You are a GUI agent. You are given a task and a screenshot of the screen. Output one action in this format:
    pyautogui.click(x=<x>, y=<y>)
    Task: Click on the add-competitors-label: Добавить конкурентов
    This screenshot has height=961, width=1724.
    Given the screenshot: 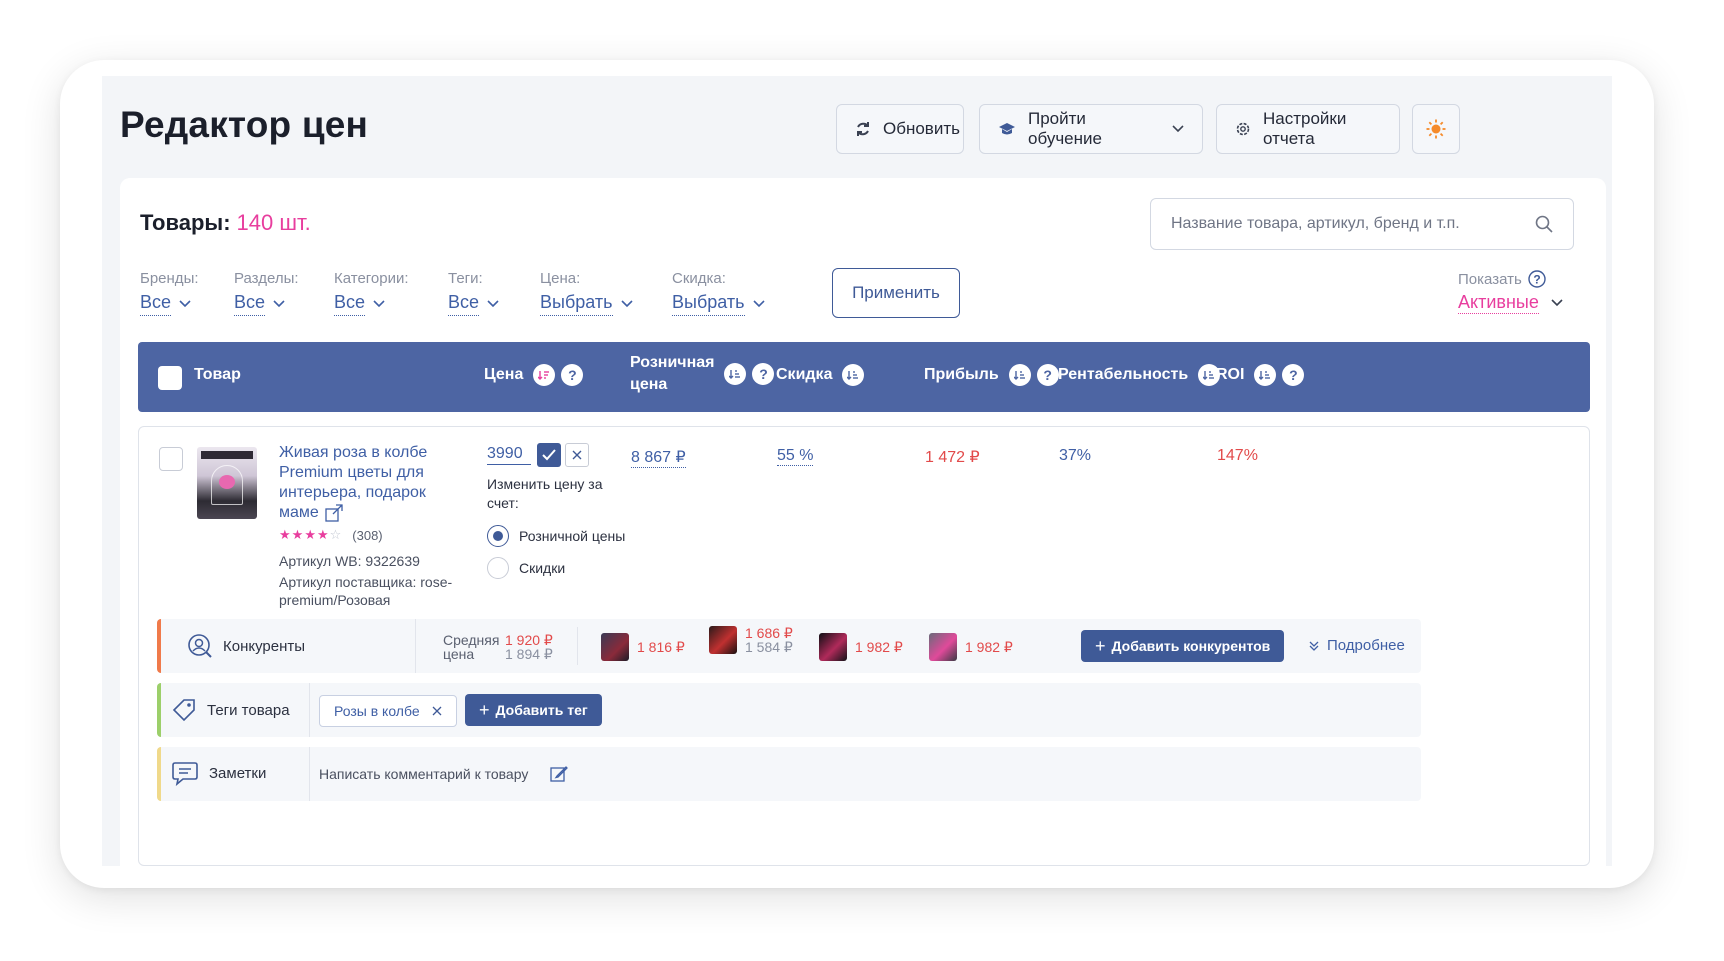 What is the action you would take?
    pyautogui.click(x=1191, y=646)
    